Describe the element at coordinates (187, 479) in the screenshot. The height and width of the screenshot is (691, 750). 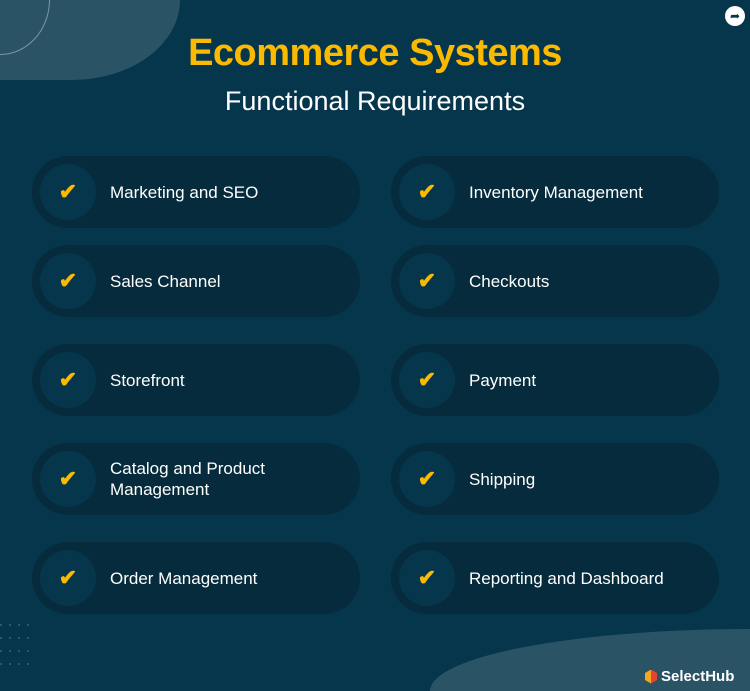
I see `requirement-label: Catalog and Product Management` at that location.